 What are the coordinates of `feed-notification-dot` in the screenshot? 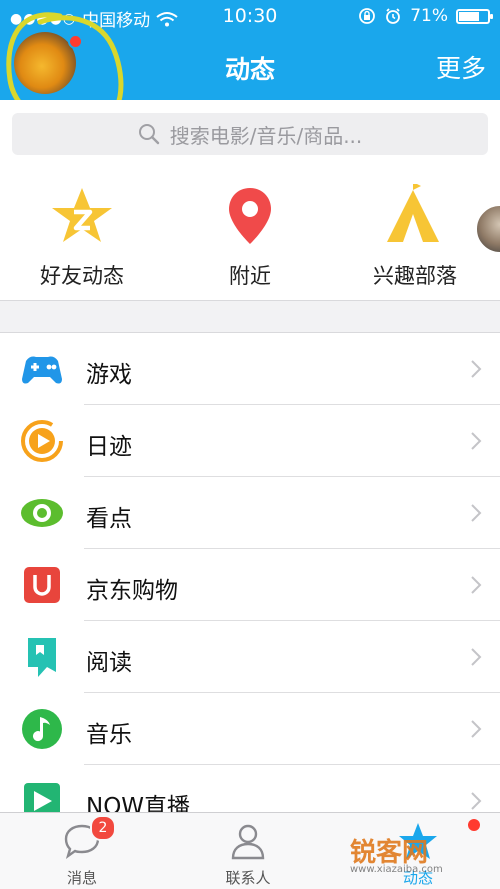 It's located at (474, 825).